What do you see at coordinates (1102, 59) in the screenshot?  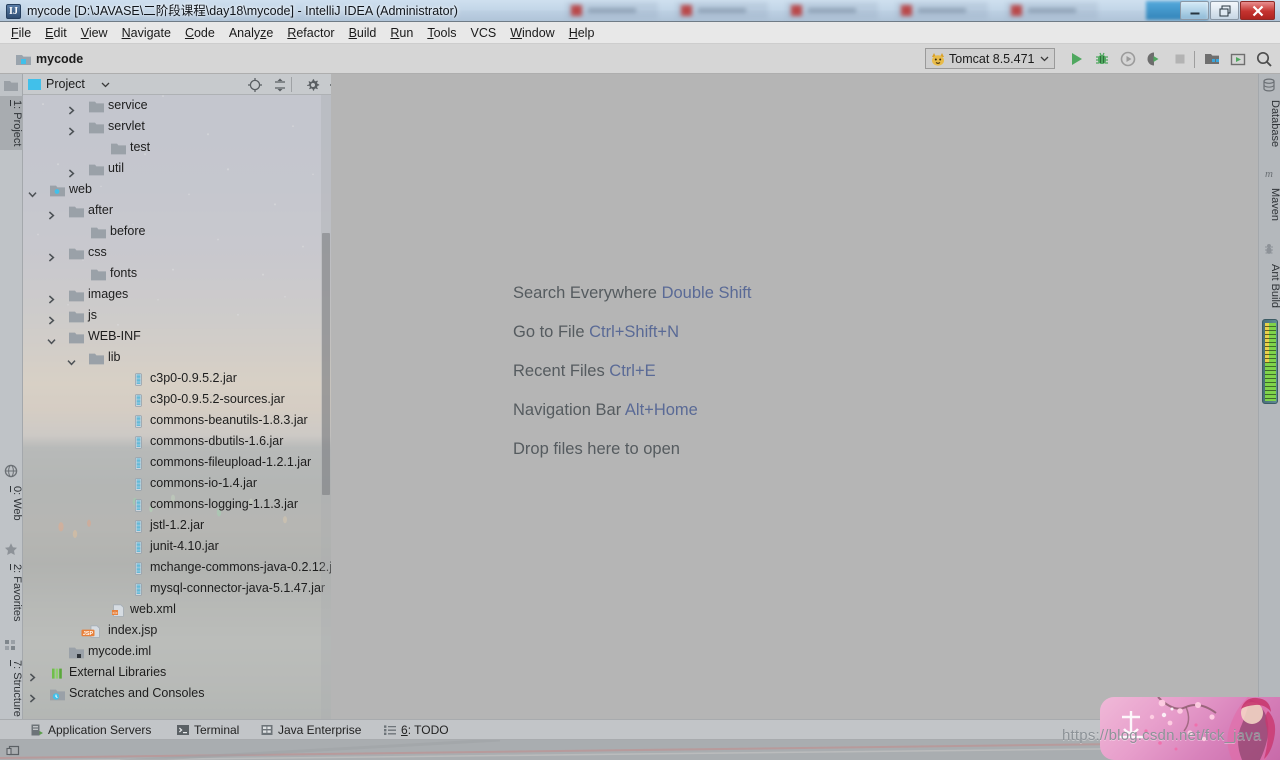 I see `debug-button` at bounding box center [1102, 59].